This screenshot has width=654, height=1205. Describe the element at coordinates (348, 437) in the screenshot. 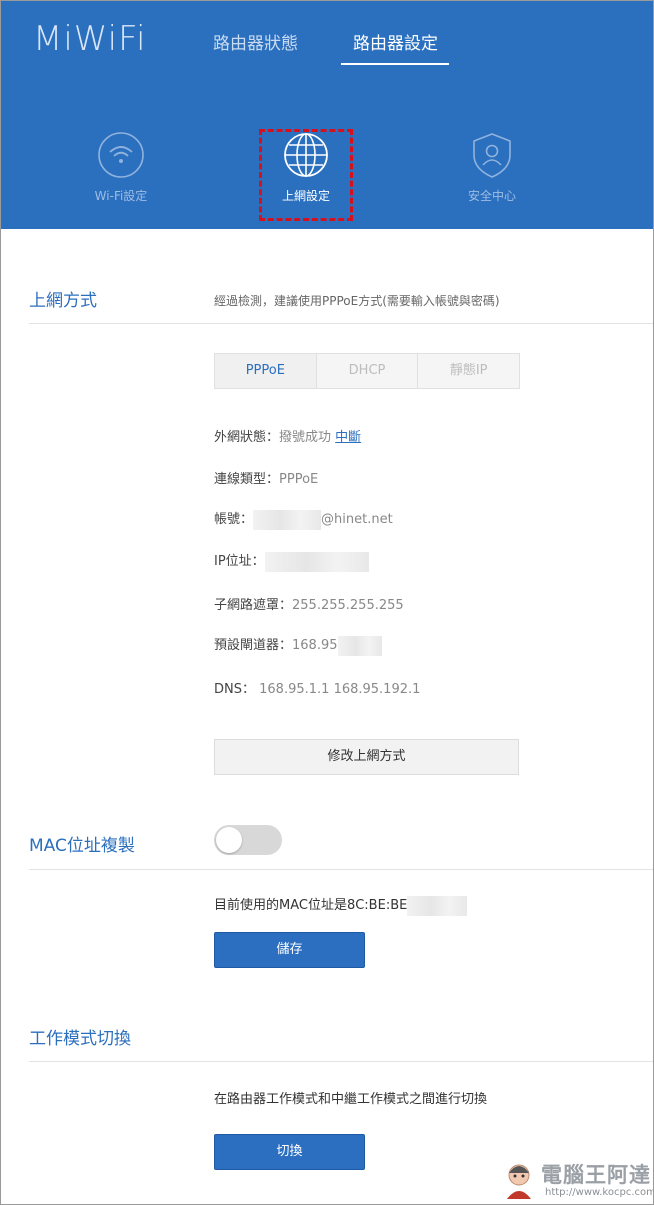

I see `disconnect-link: 中斷` at that location.